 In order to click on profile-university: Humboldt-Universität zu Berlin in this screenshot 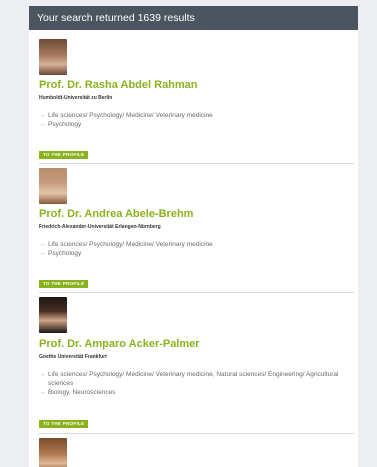, I will do `click(76, 98)`.